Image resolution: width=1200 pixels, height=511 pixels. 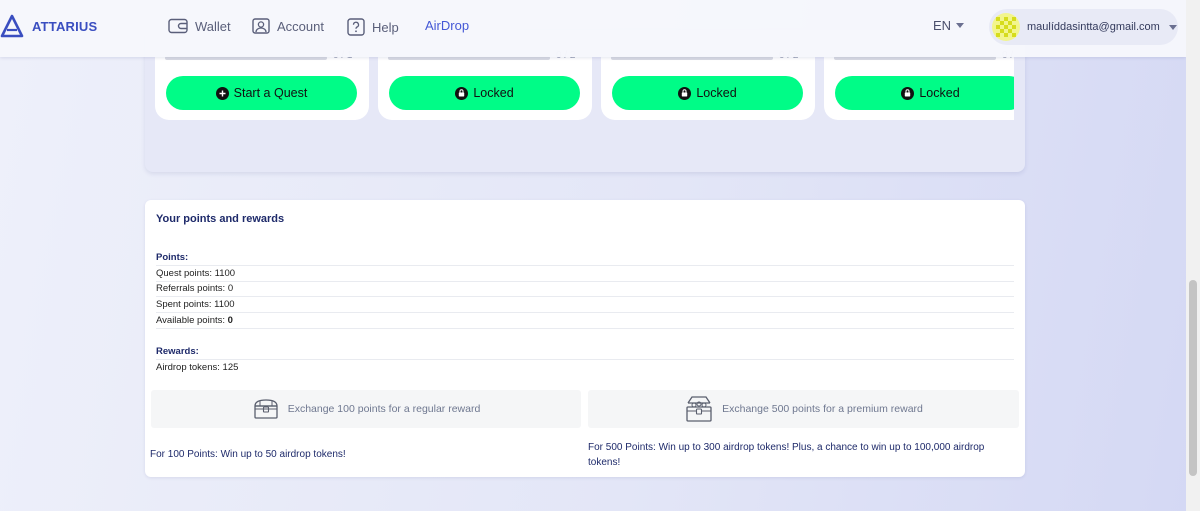 What do you see at coordinates (356, 27) in the screenshot?
I see `help-icon` at bounding box center [356, 27].